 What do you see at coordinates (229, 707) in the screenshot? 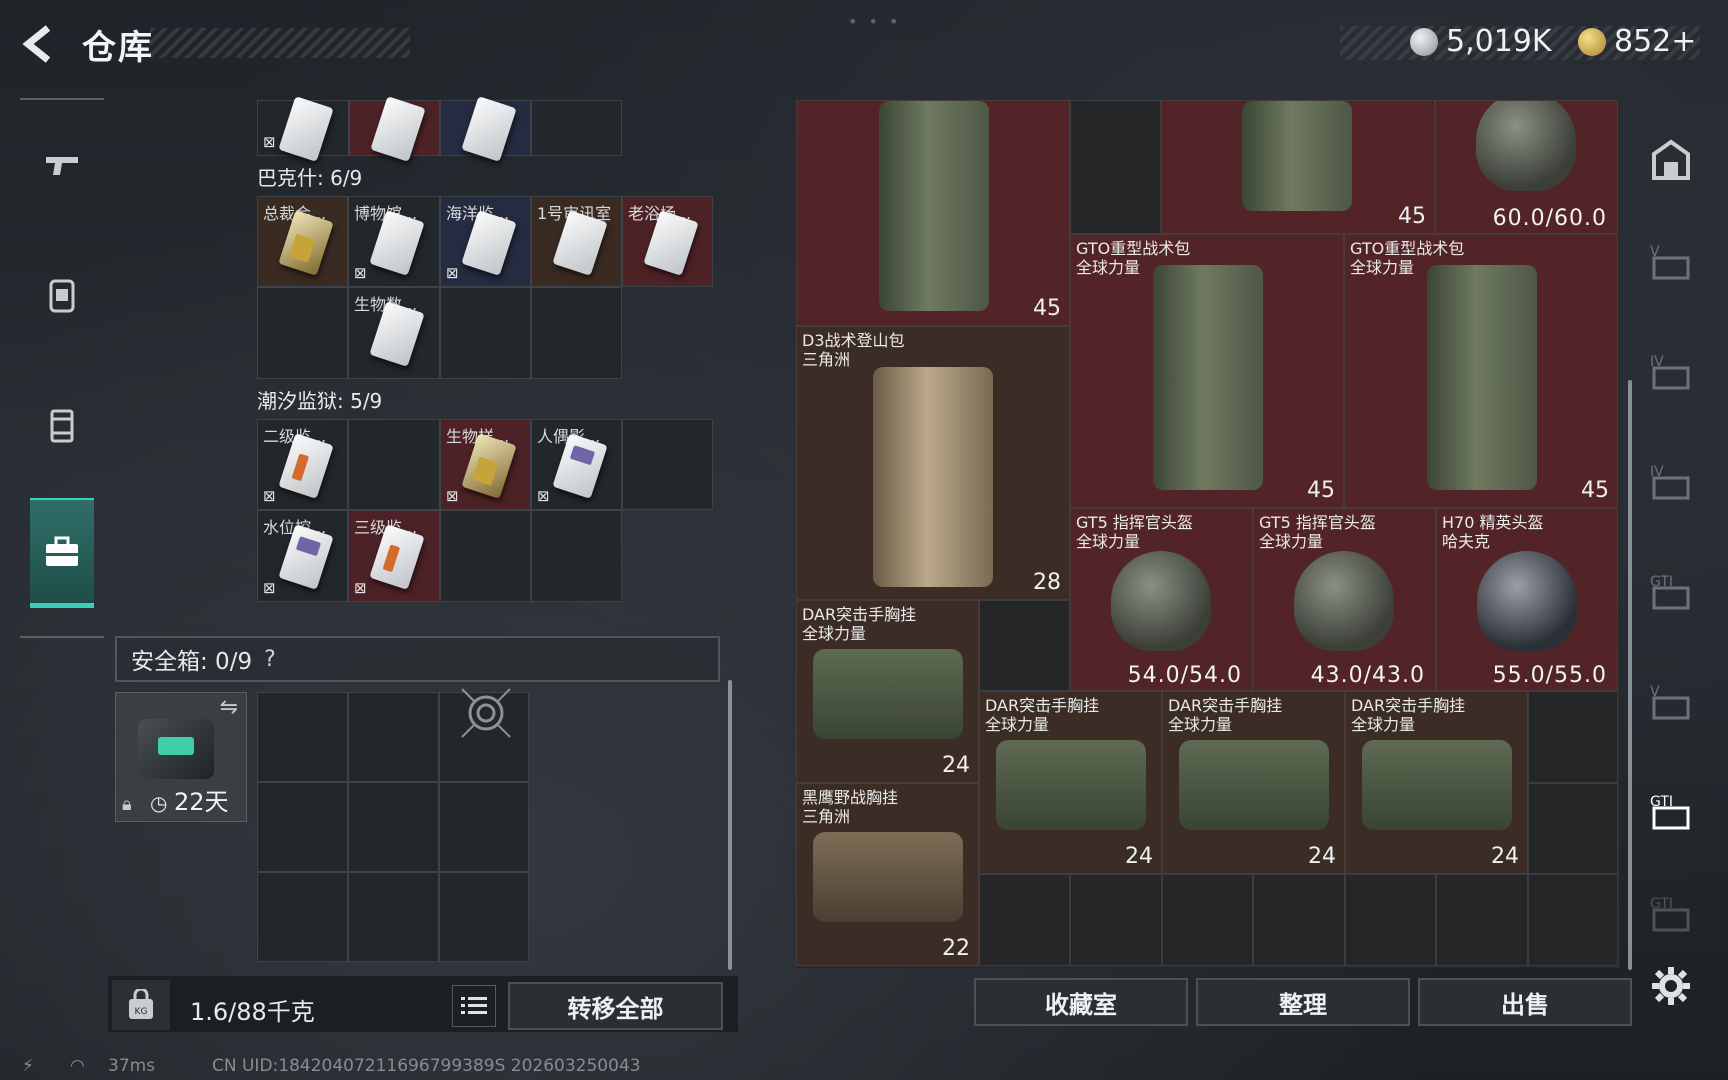
I see `swap-icon: ⇋` at bounding box center [229, 707].